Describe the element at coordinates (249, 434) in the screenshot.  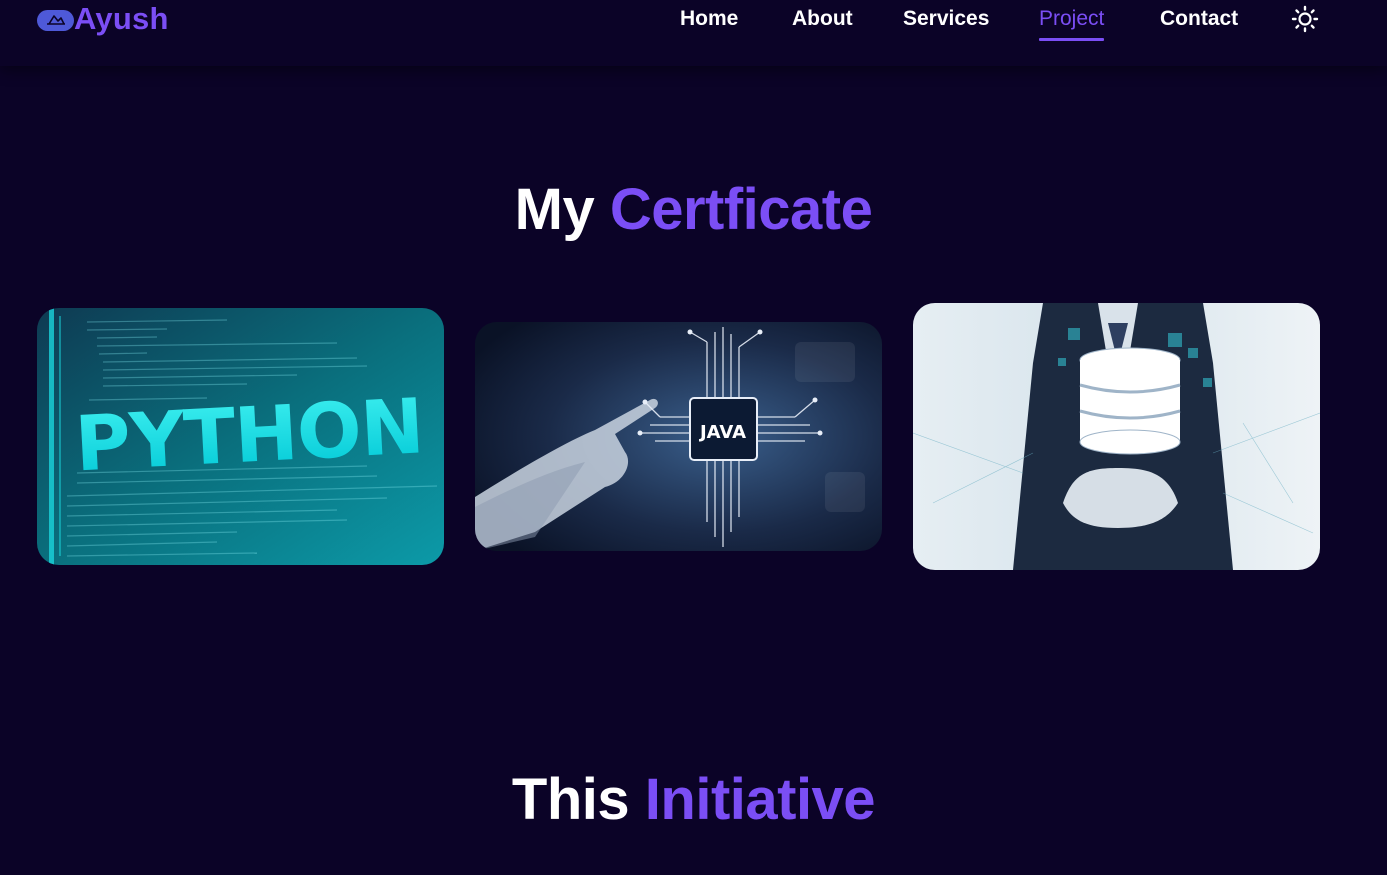
I see `python-card-text: PYTHON` at that location.